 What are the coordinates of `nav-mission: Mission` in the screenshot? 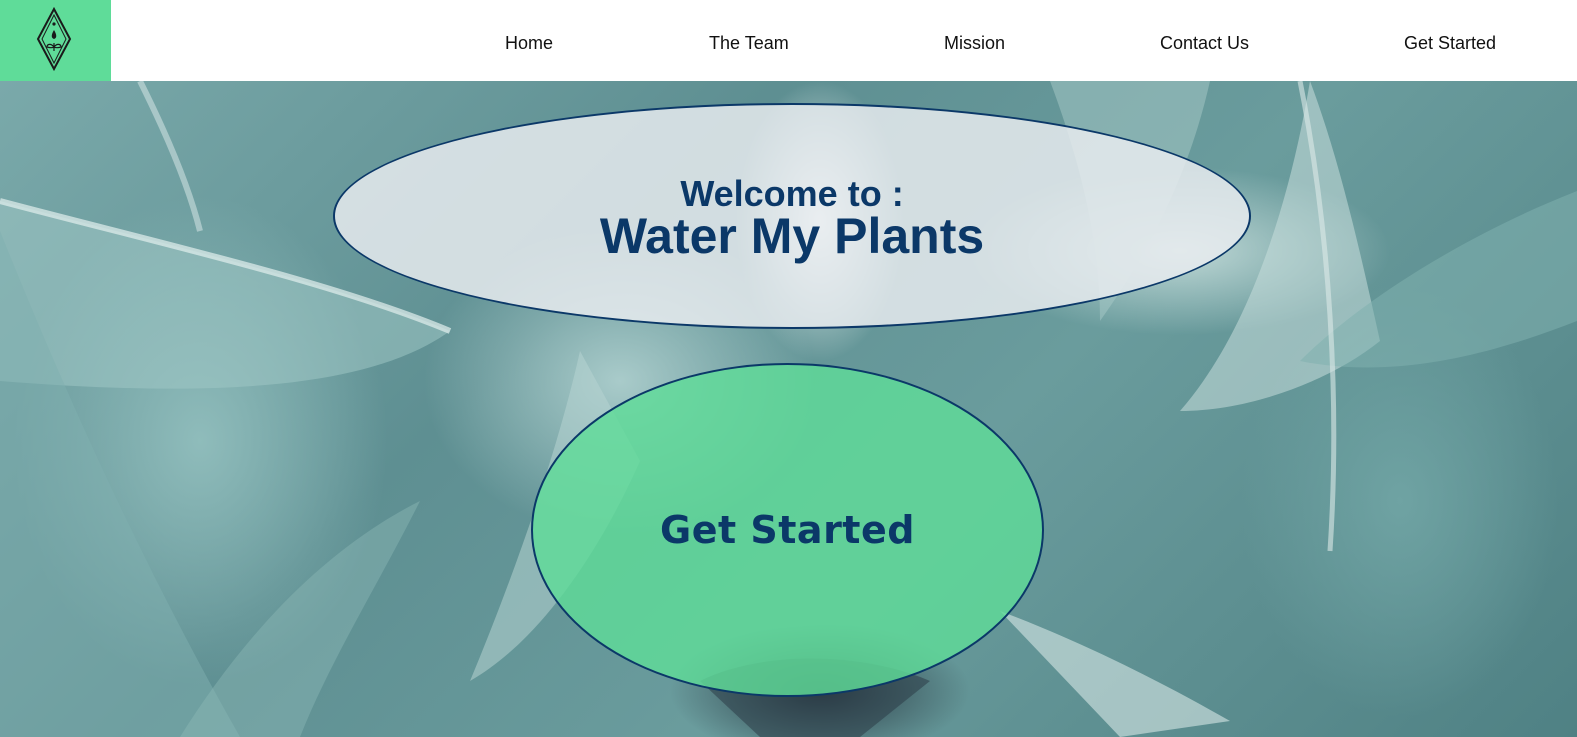 It's located at (974, 43).